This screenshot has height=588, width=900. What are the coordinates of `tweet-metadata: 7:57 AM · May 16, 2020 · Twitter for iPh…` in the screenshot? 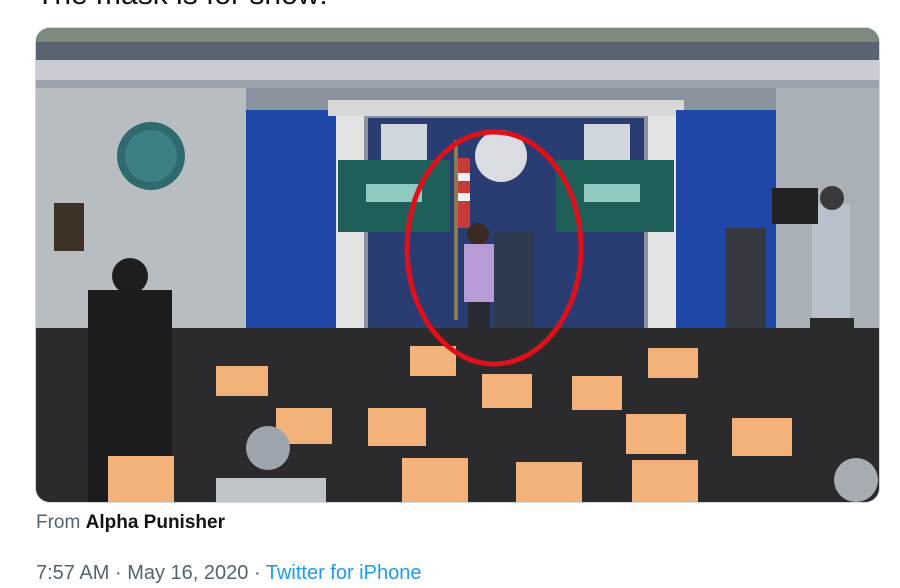 It's located at (228, 573).